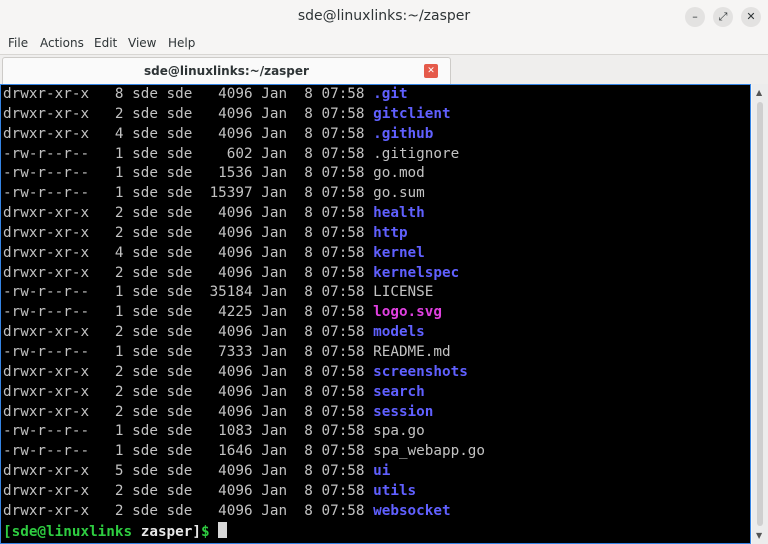  I want to click on tab-close-icon: ✕, so click(431, 71).